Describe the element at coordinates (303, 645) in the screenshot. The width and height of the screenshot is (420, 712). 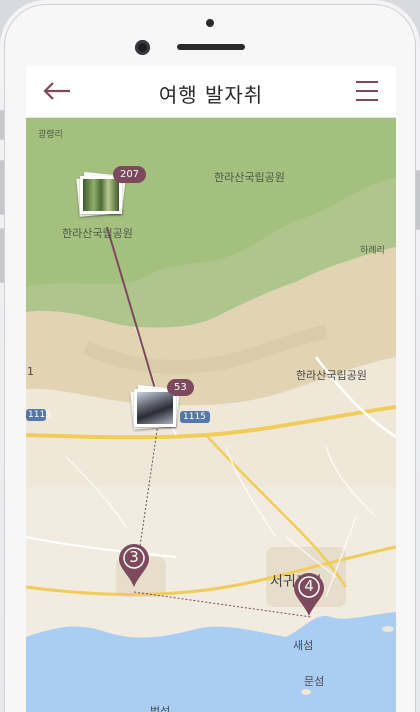
I see `map-label-saeseom: 새섬` at that location.